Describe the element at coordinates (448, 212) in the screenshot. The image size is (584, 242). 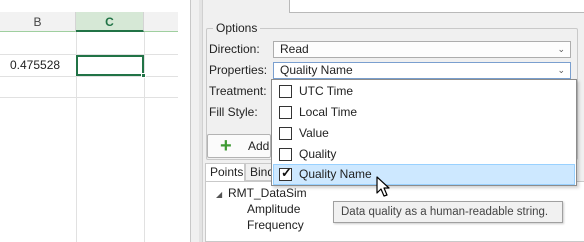
I see `tooltip: Data quality as a human-readable string.` at that location.